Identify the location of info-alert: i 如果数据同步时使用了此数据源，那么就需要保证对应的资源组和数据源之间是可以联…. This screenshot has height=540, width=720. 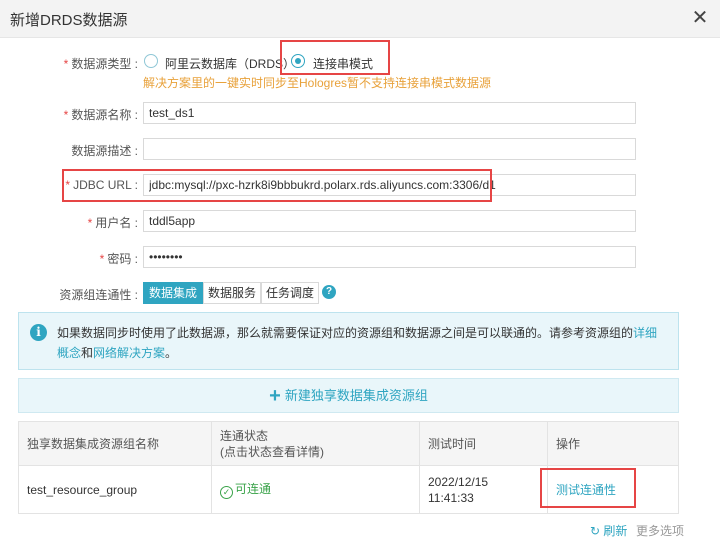
(348, 341).